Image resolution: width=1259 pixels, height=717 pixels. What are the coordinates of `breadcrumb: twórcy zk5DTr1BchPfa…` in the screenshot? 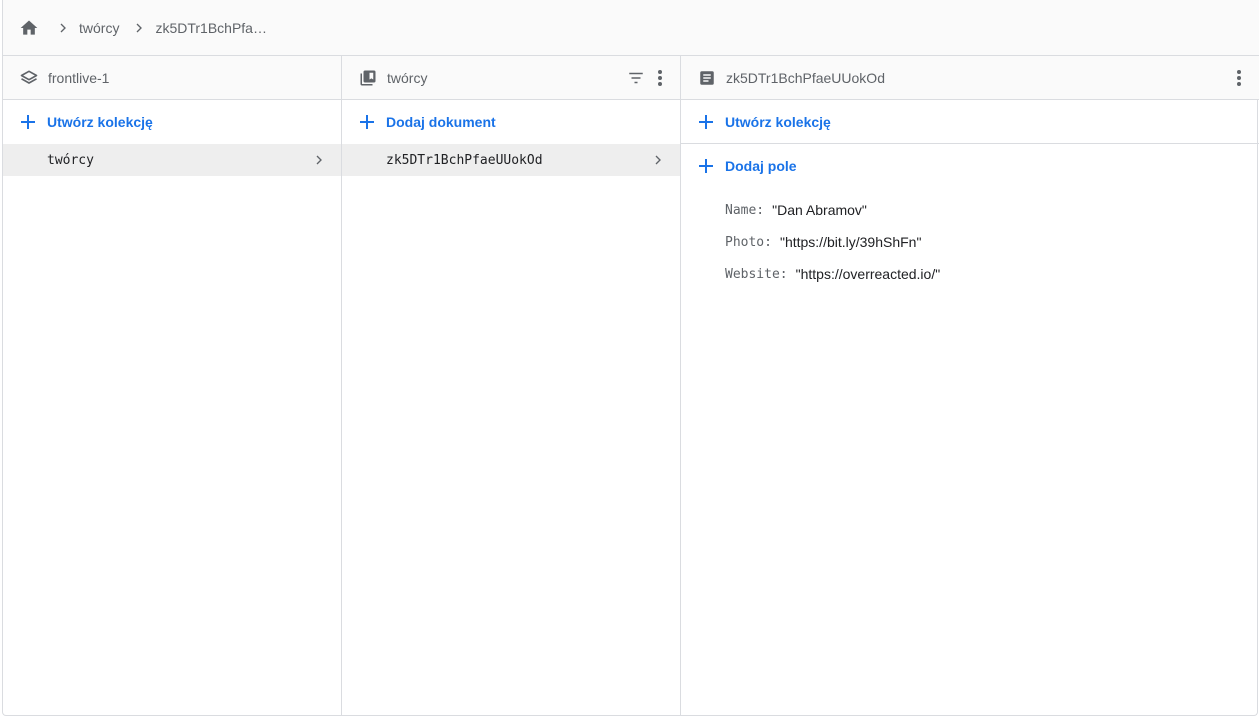 It's located at (631, 28).